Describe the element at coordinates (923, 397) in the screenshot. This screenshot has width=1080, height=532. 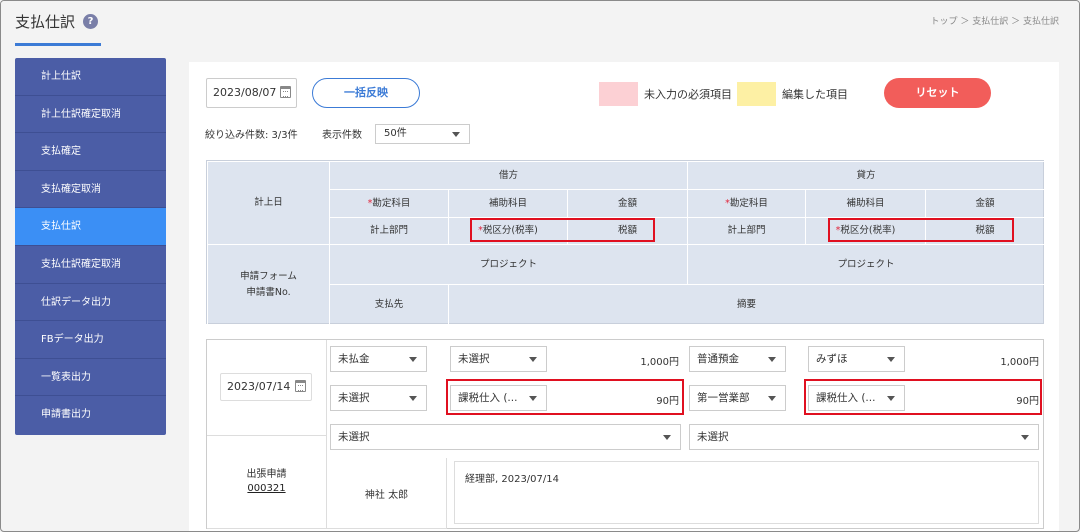
I see `highlight-row-credit-tax` at that location.